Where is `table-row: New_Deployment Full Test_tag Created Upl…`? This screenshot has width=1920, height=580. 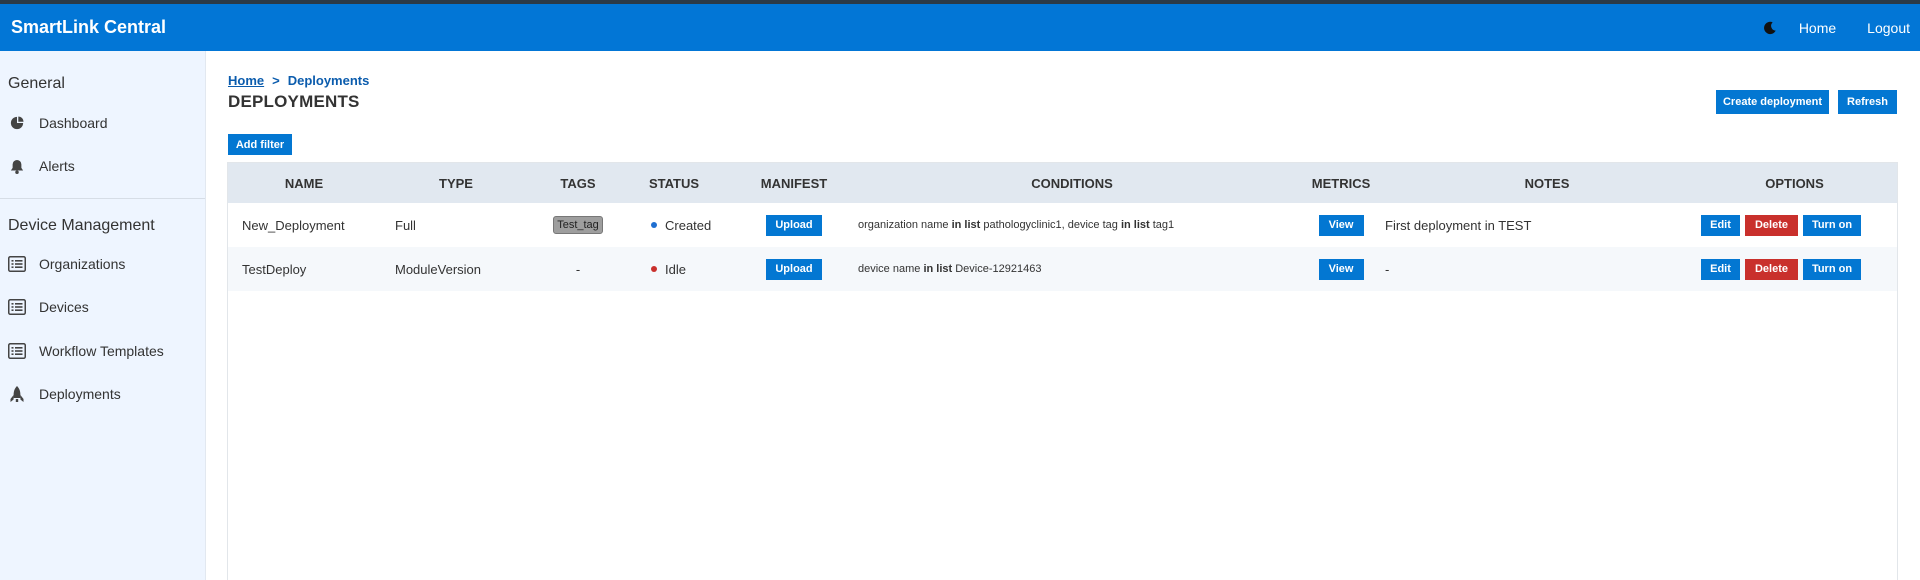
table-row: New_Deployment Full Test_tag Created Upl… is located at coordinates (1062, 225).